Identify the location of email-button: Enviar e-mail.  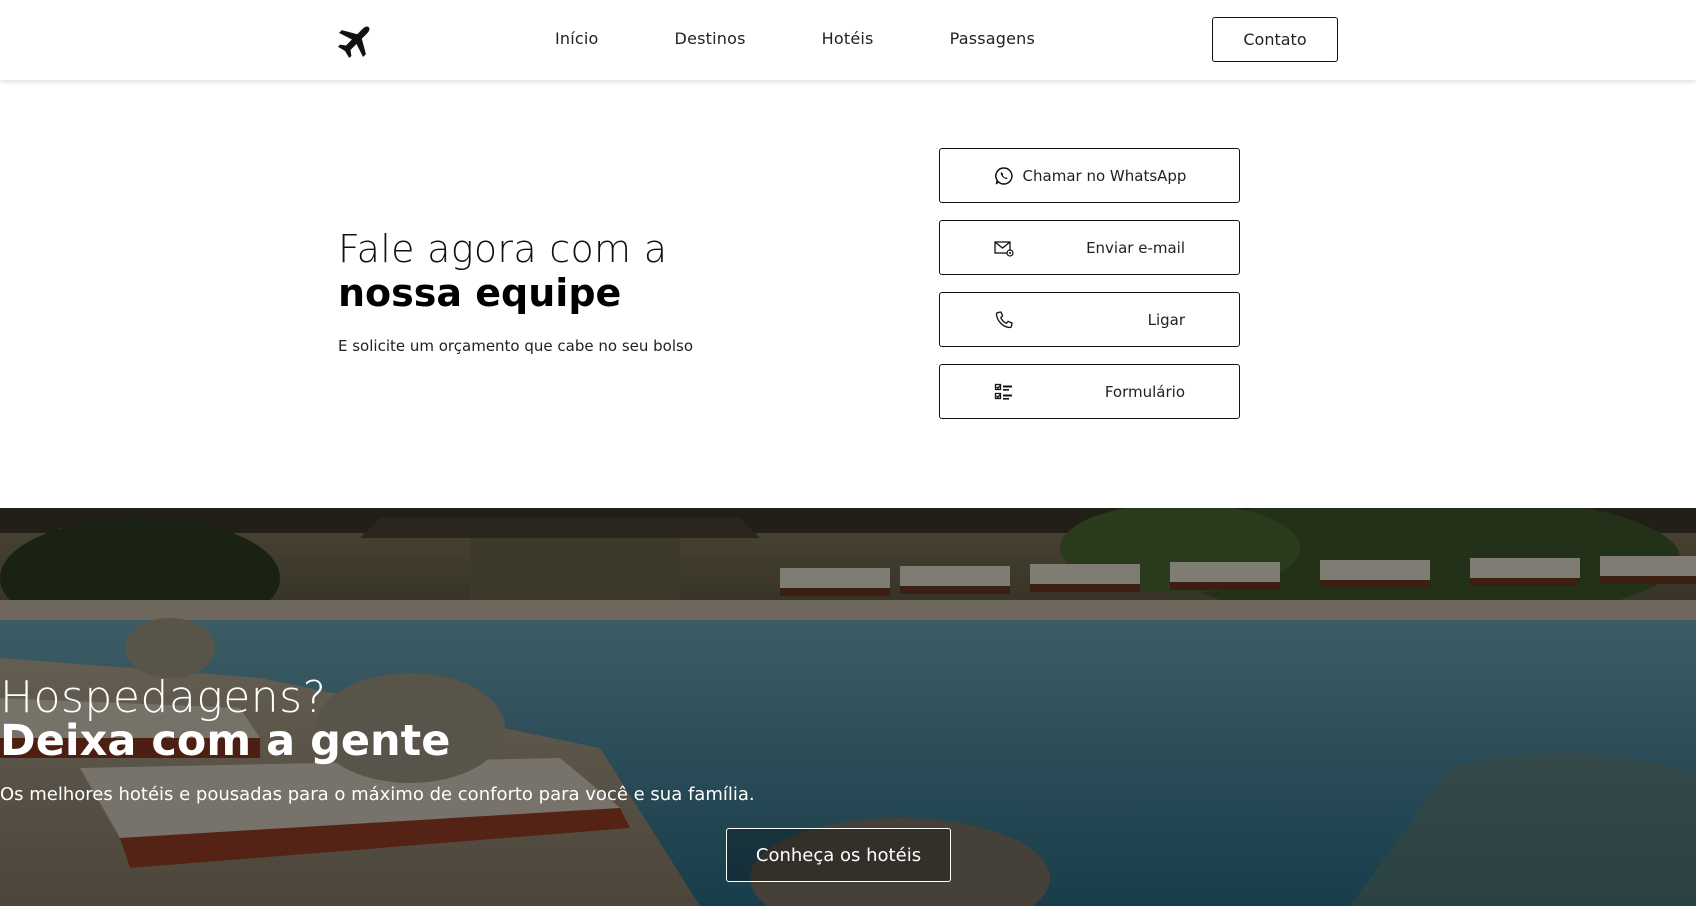
(1089, 247).